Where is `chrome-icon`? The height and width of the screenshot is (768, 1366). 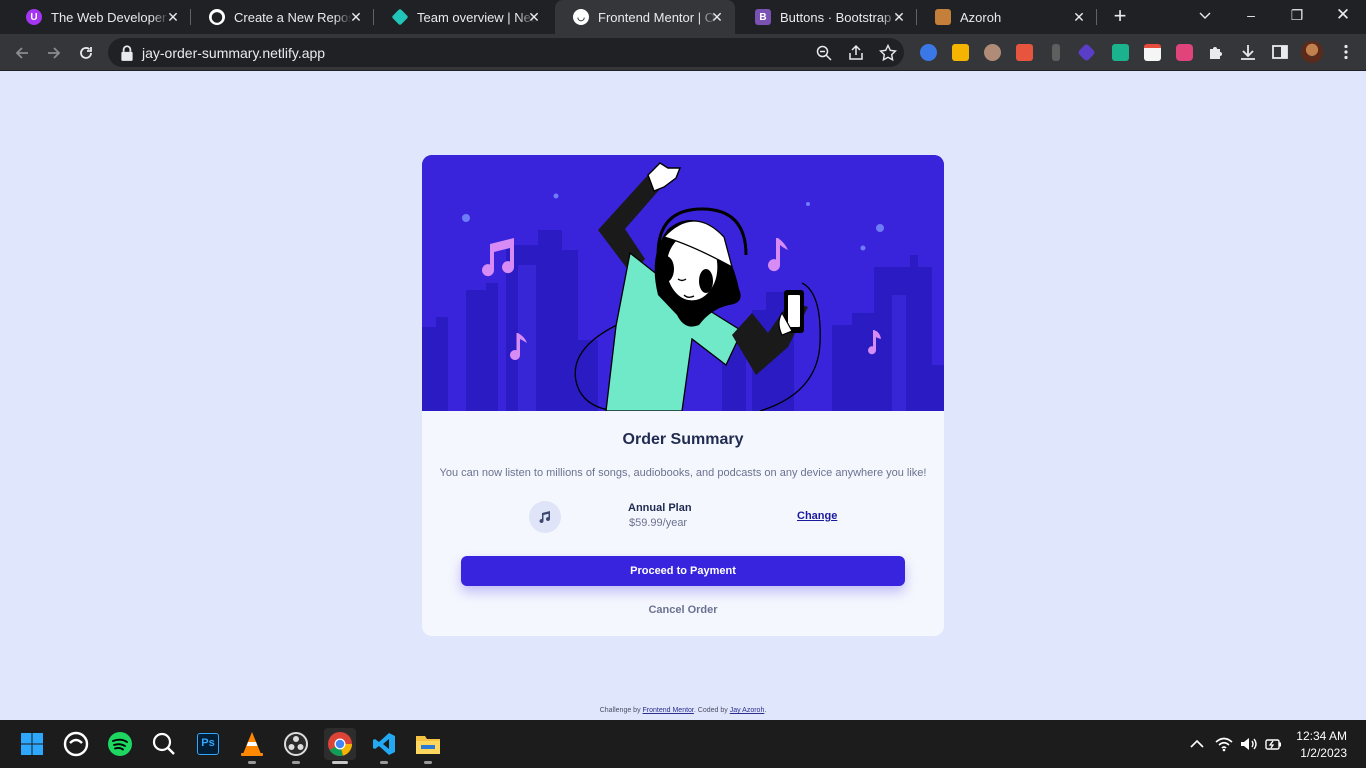 chrome-icon is located at coordinates (340, 746).